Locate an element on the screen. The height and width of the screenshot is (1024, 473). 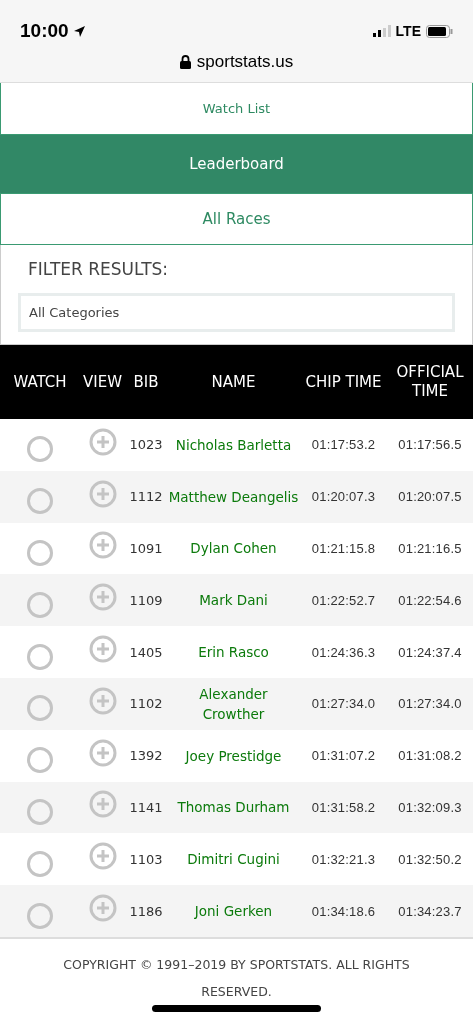
name-link: Nicholas Barletta is located at coordinates (233, 445).